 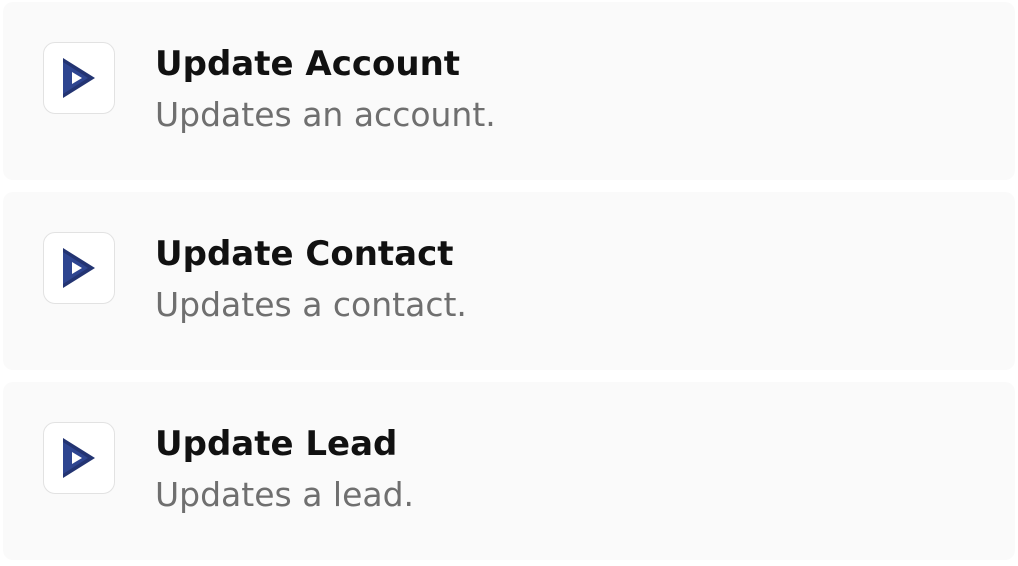 What do you see at coordinates (325, 114) in the screenshot?
I see `action-description: Updates an account.` at bounding box center [325, 114].